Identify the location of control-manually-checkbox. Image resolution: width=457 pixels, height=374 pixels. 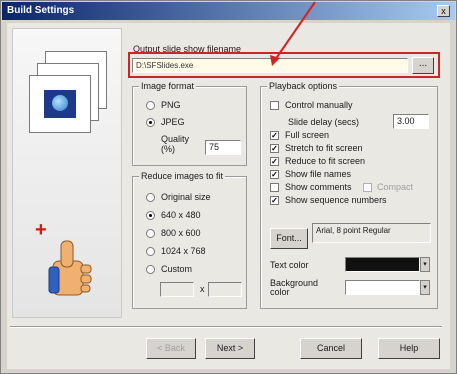
(274, 105).